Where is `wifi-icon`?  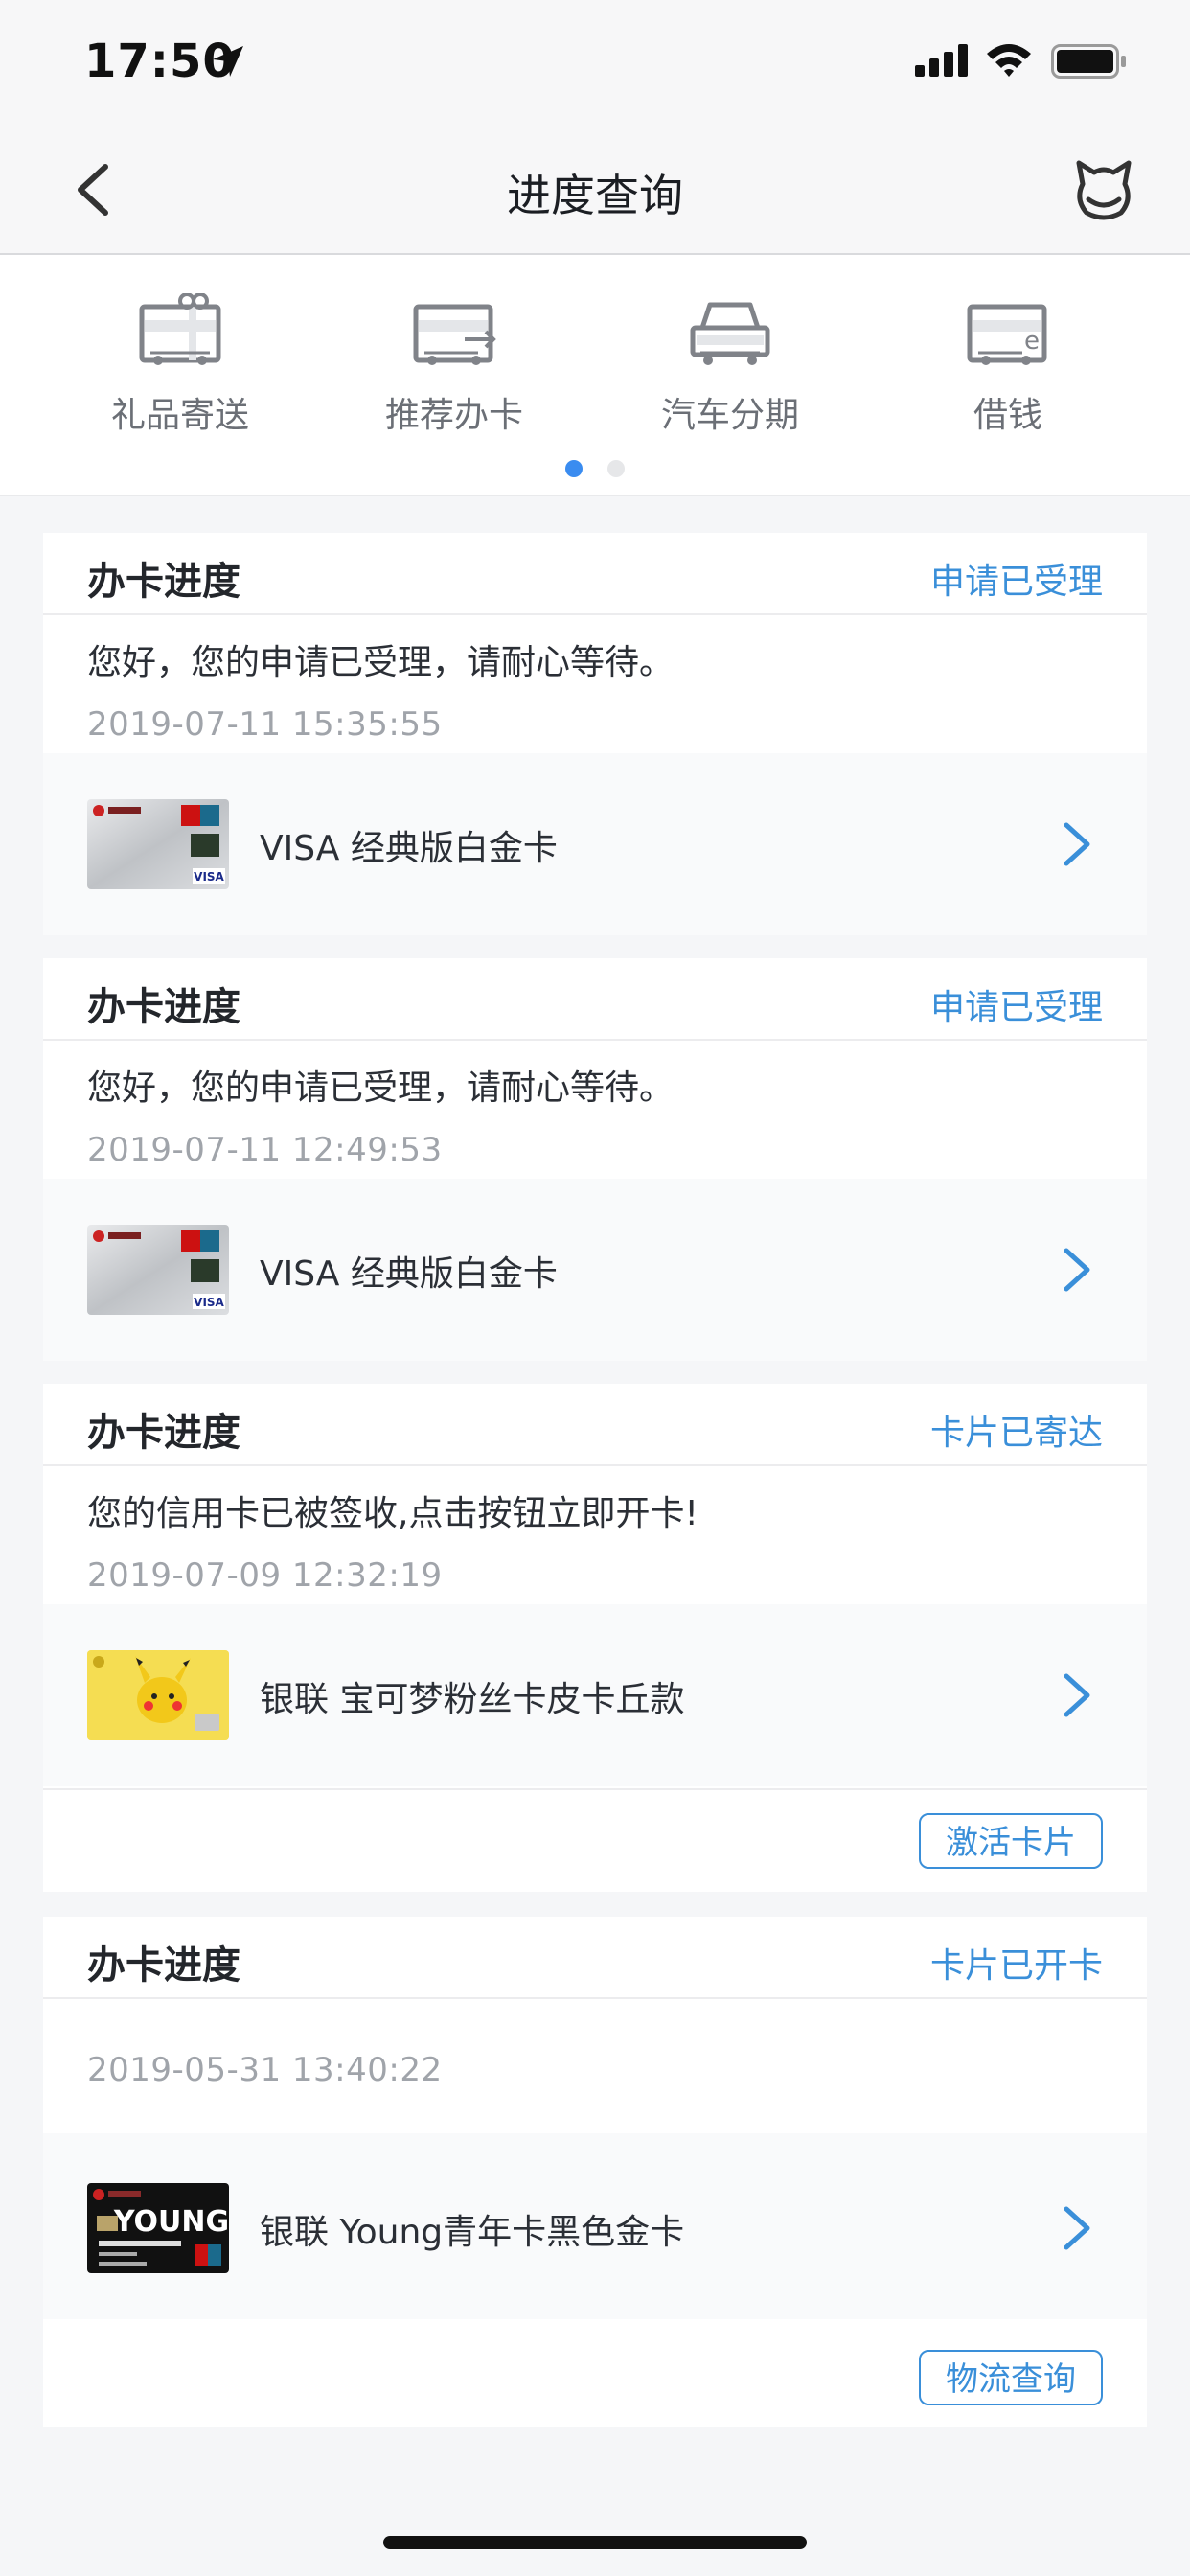 wifi-icon is located at coordinates (1009, 61).